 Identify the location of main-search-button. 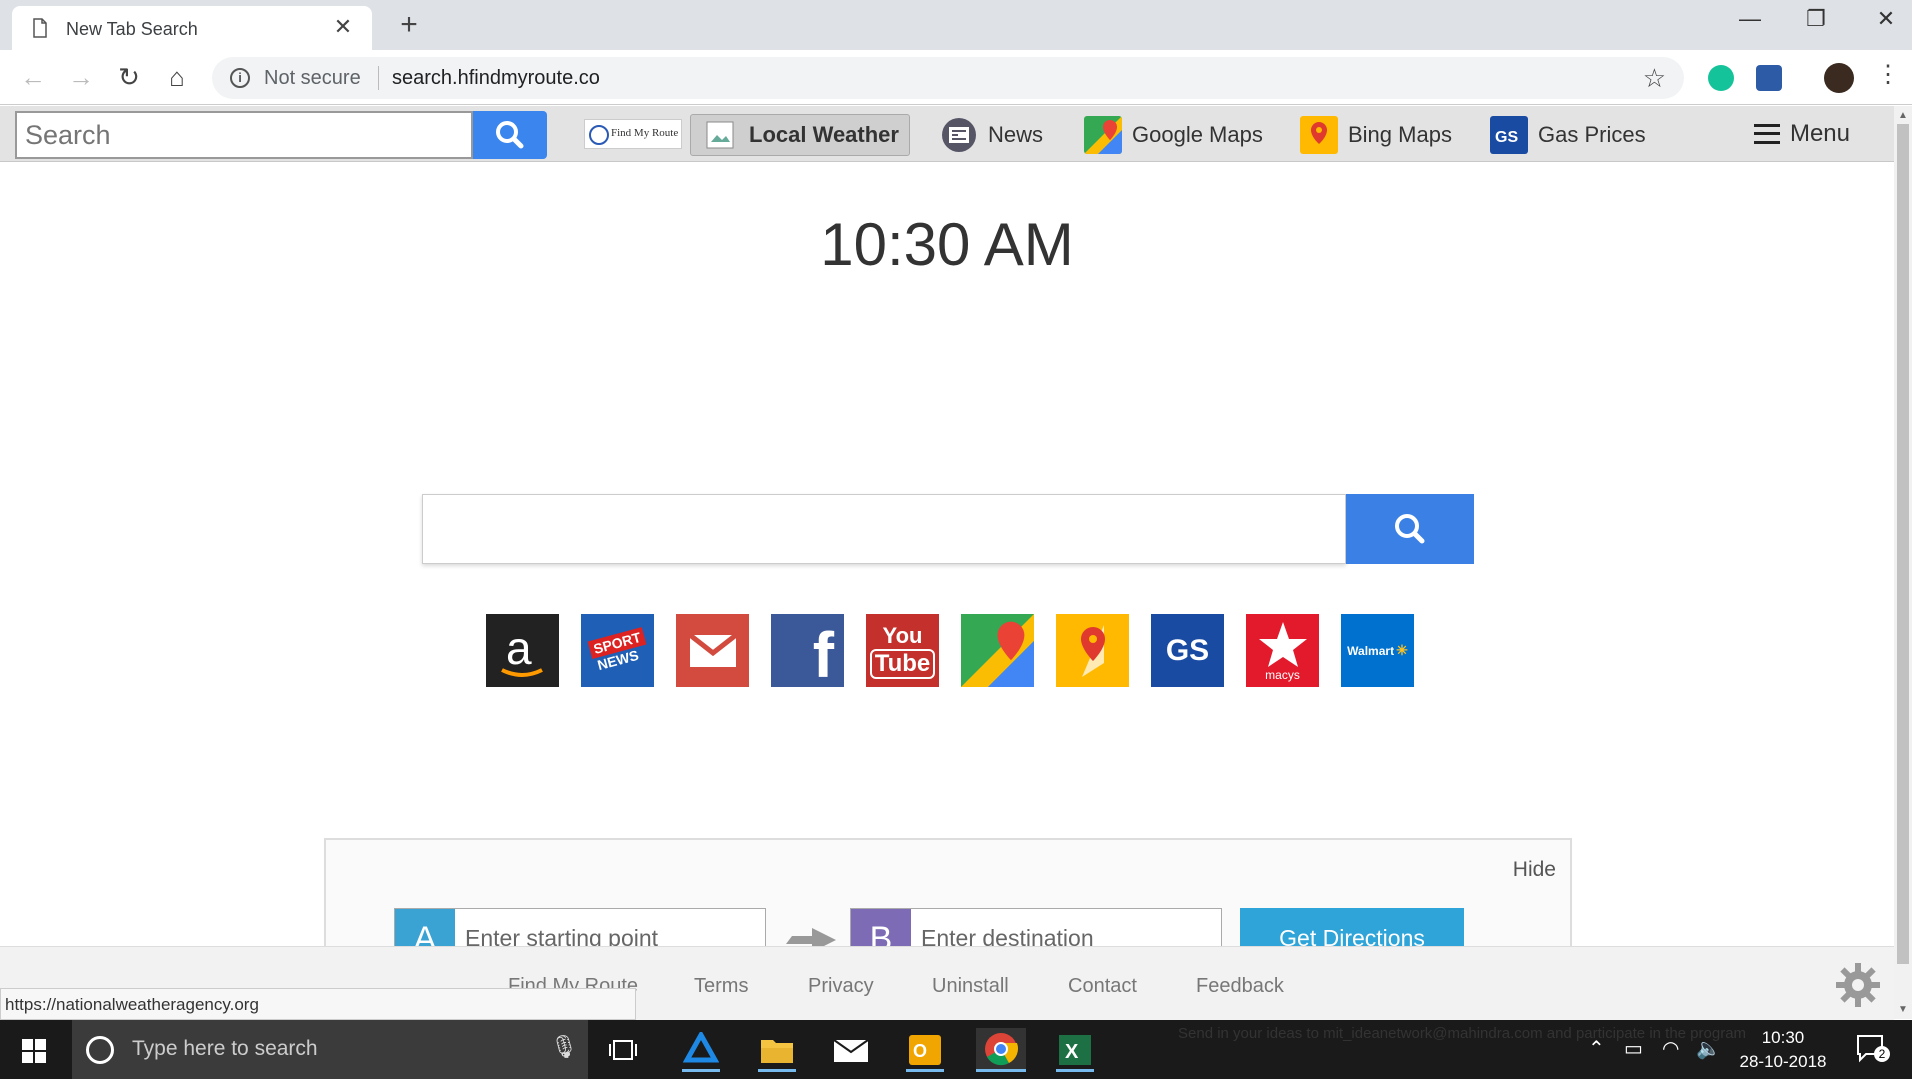
(1410, 529).